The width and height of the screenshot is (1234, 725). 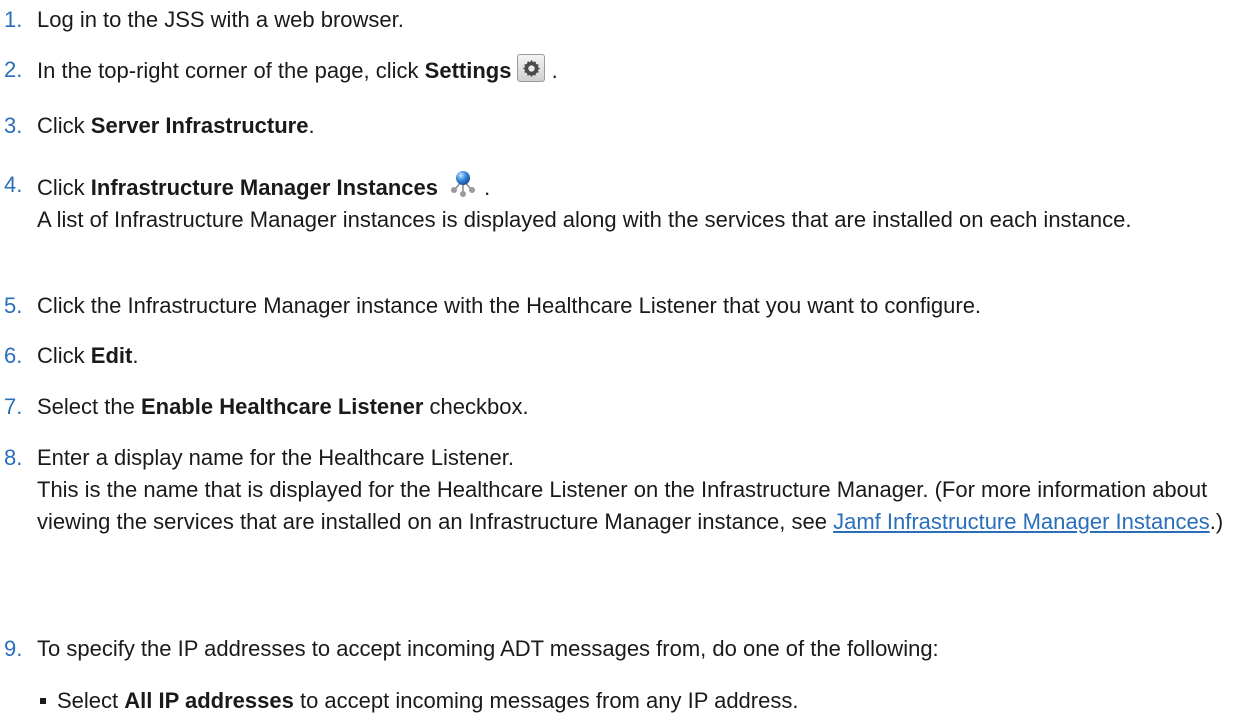 What do you see at coordinates (13, 19) in the screenshot?
I see `step-number: 1.` at bounding box center [13, 19].